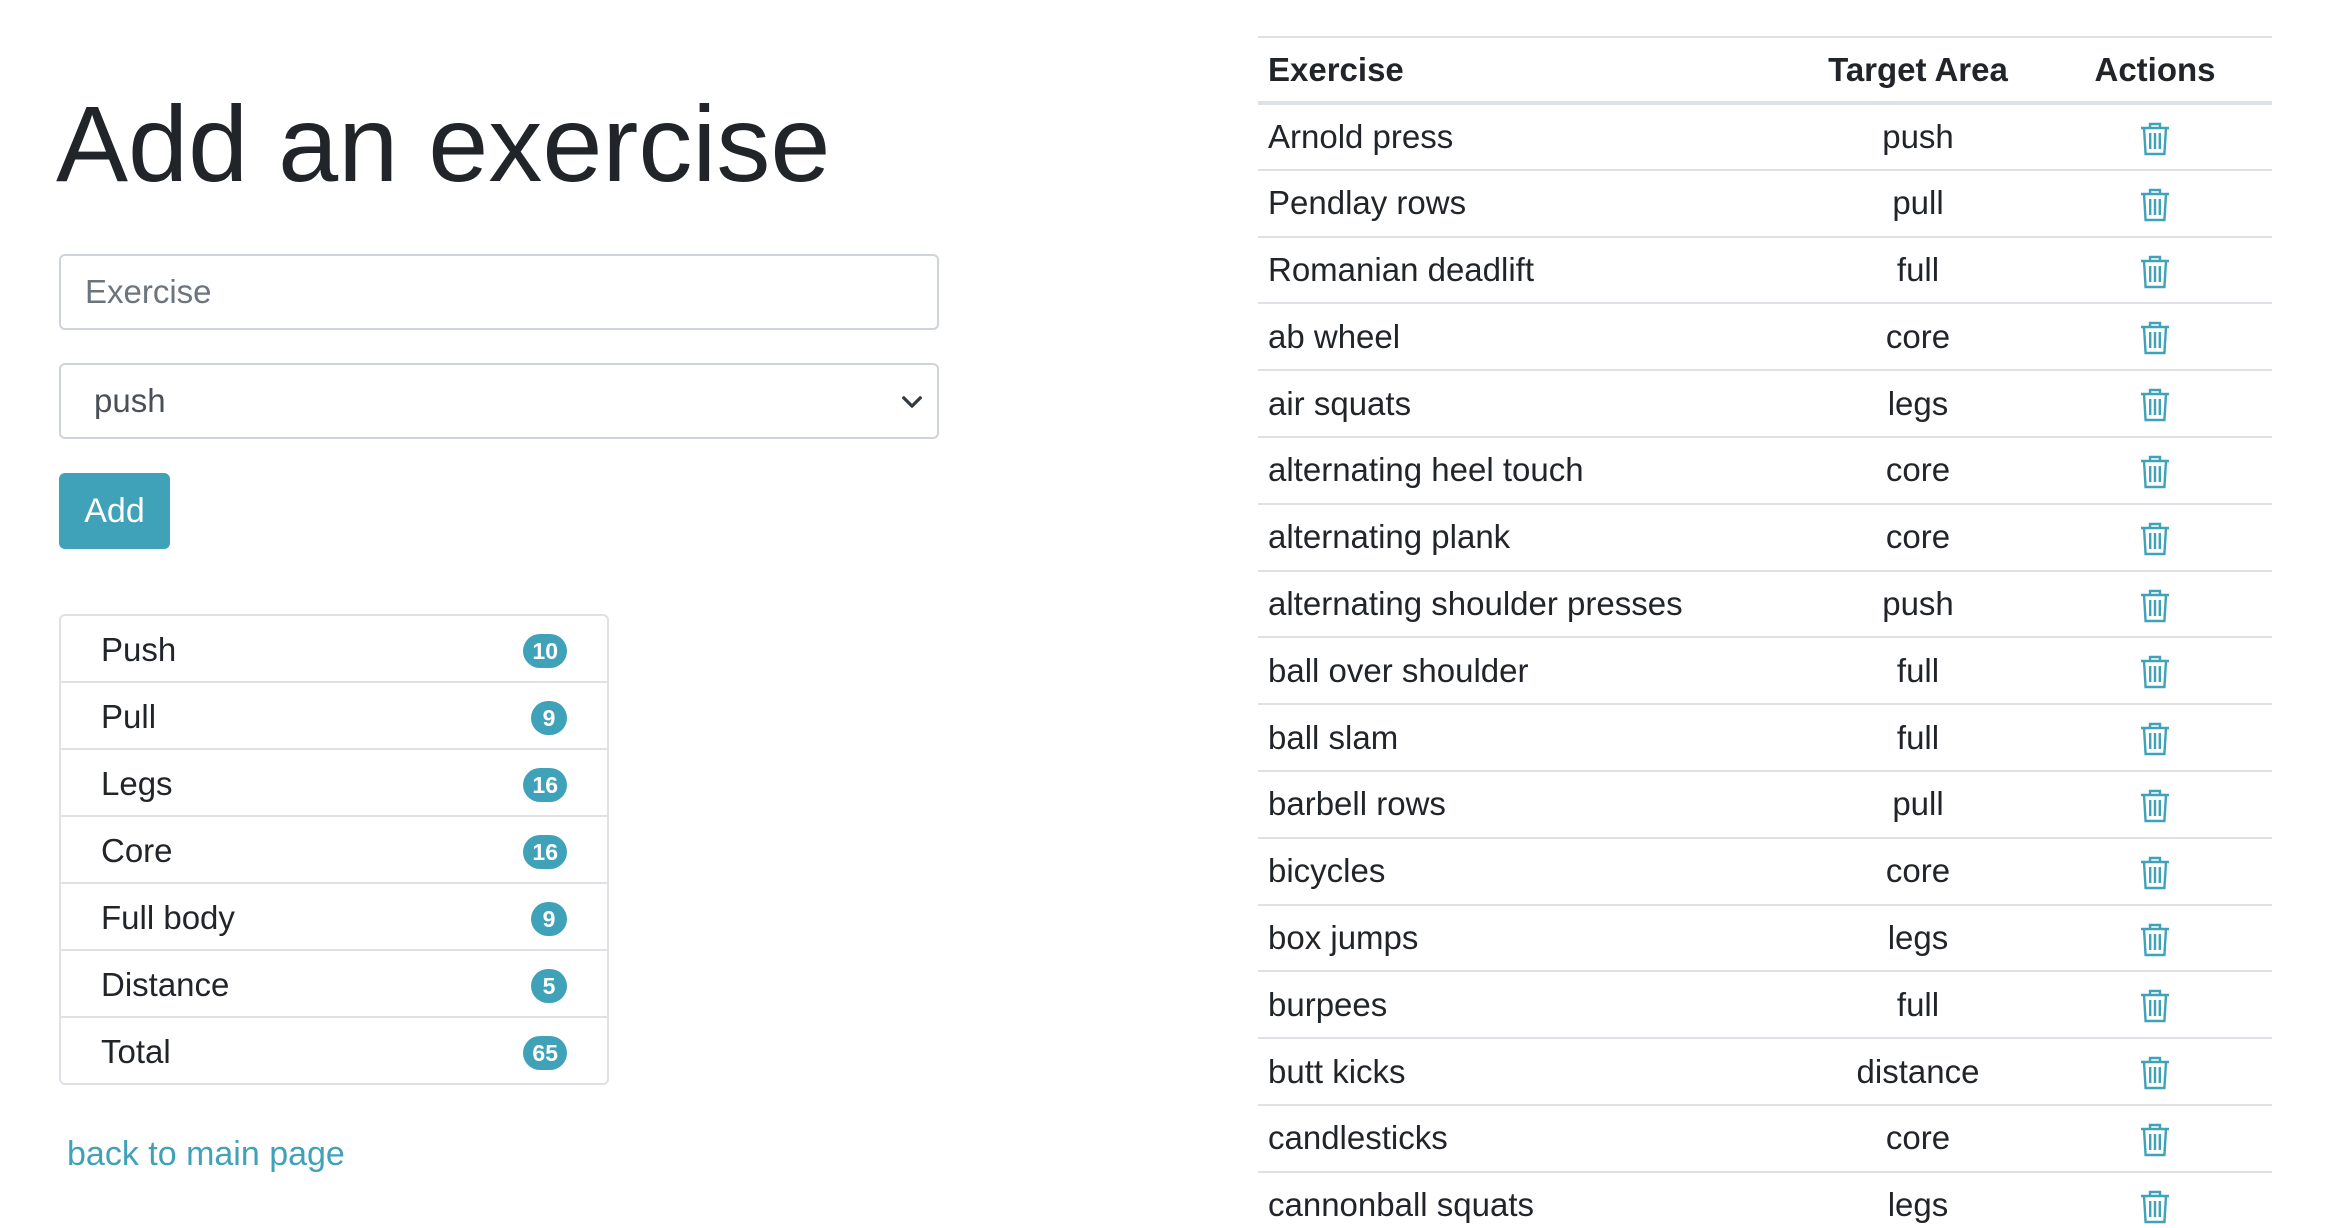 Image resolution: width=2340 pixels, height=1228 pixels. What do you see at coordinates (545, 651) in the screenshot?
I see `count-badge: 10` at bounding box center [545, 651].